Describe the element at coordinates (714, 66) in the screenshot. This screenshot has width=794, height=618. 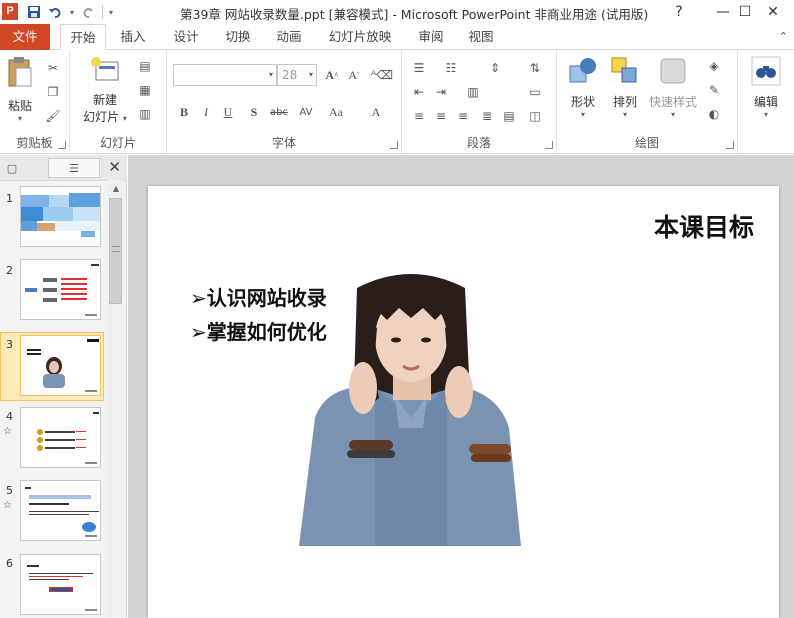
I see `shape-fill-icon: ◈` at that location.